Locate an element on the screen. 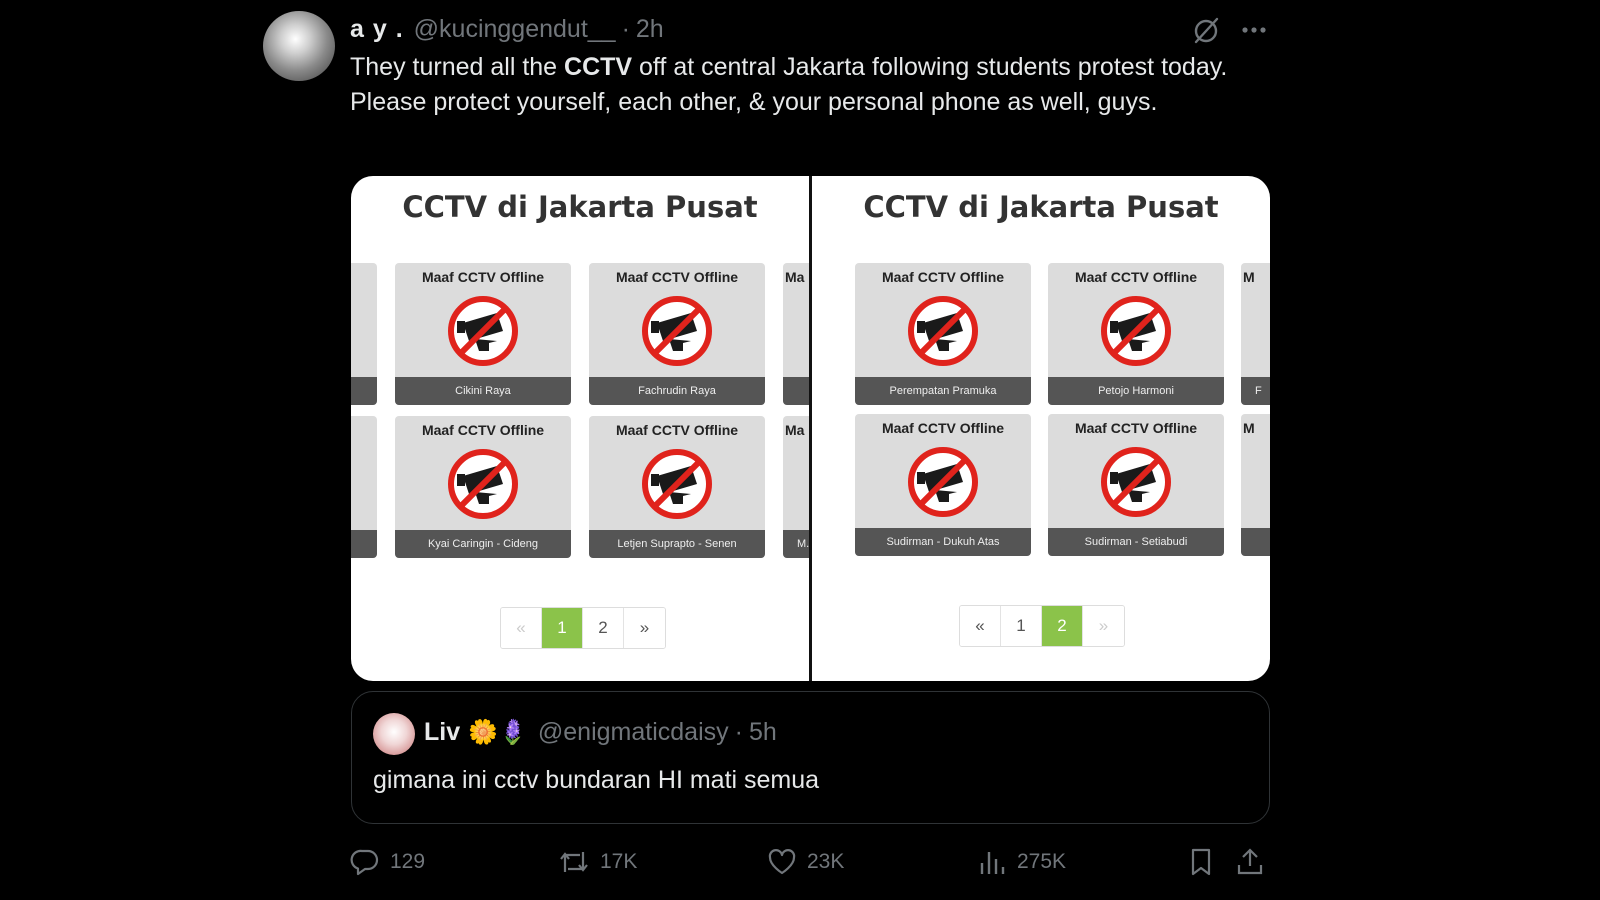 Image resolution: width=1600 pixels, height=900 pixels. cctv-cell: Maaf CCTV Offline Kyai Caringin - Cideng is located at coordinates (483, 487).